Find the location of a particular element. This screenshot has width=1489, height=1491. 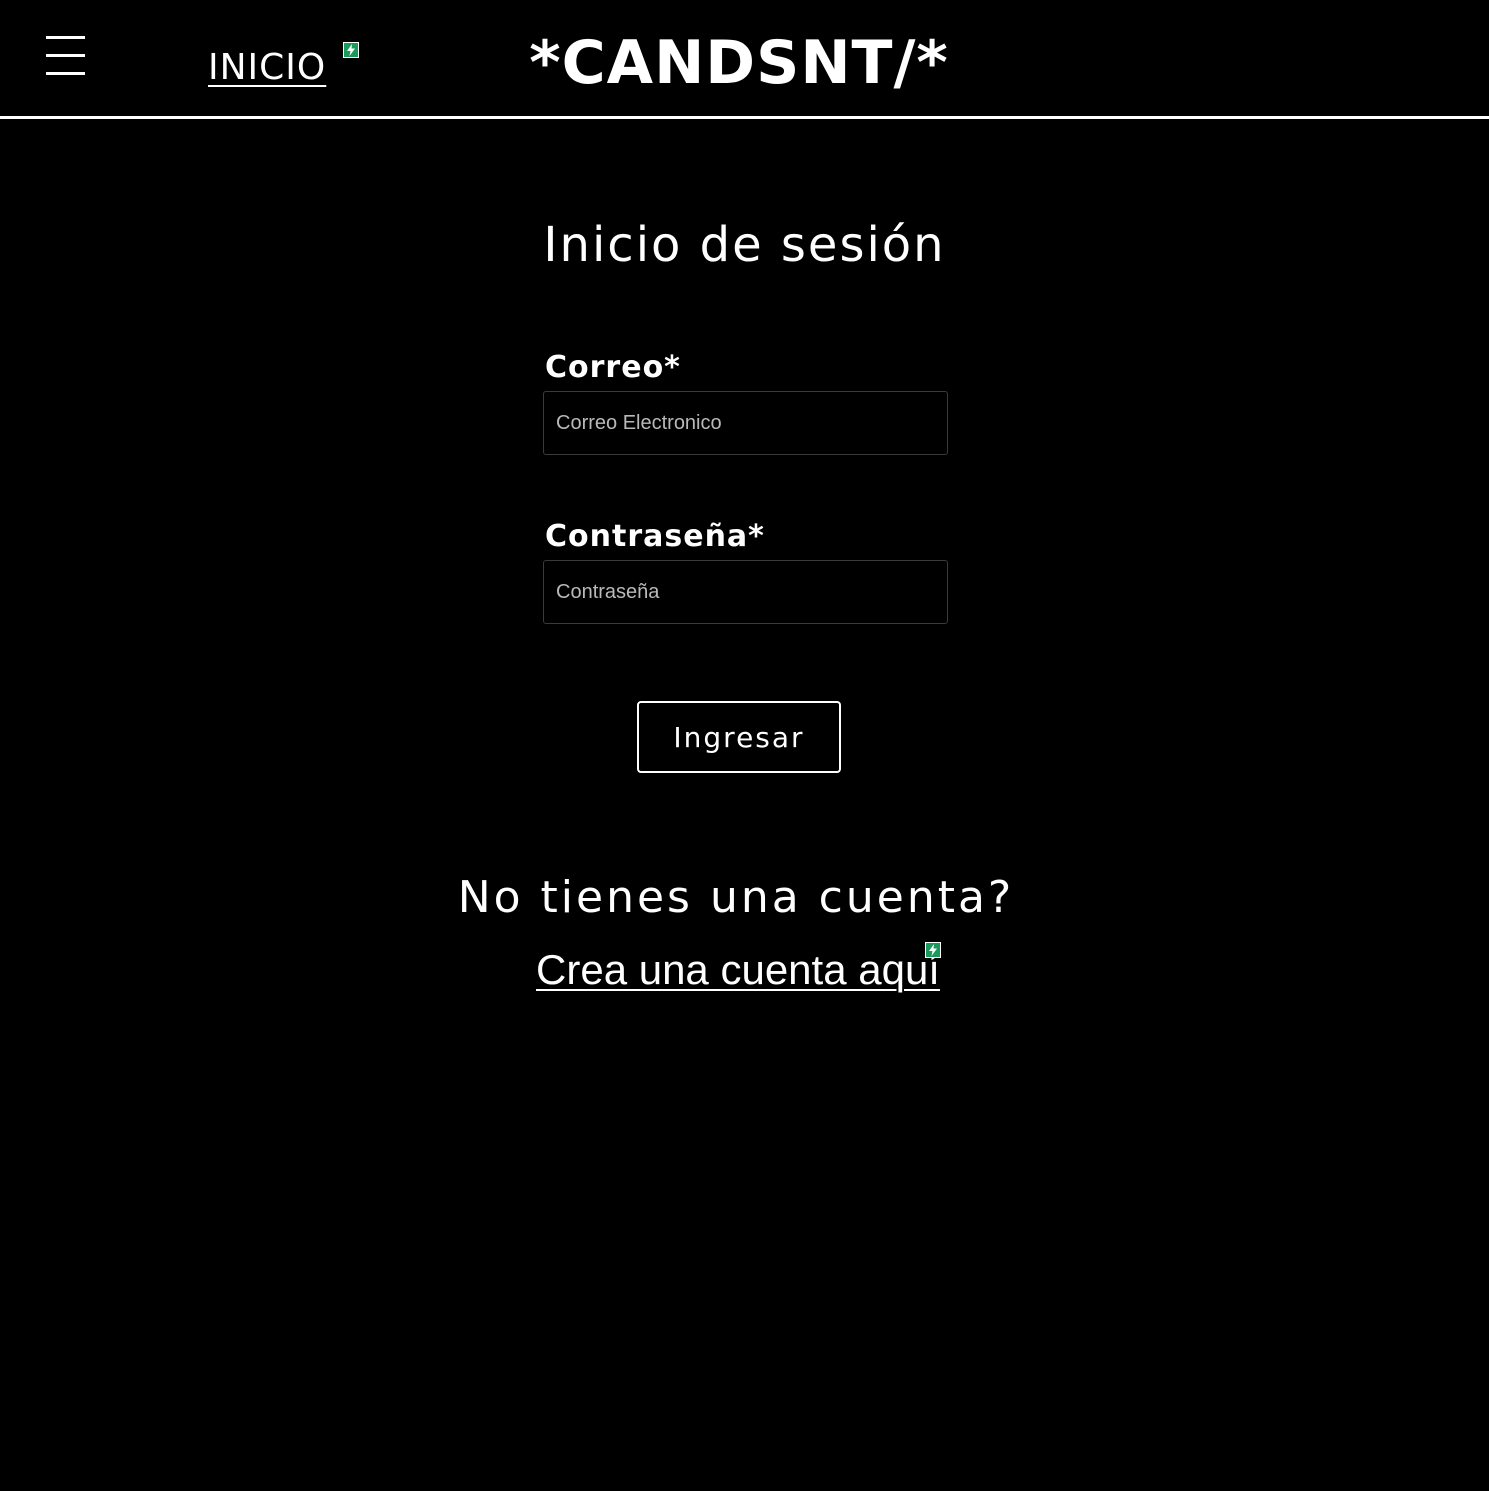

page-title: Inicio de sesión is located at coordinates (744, 245).